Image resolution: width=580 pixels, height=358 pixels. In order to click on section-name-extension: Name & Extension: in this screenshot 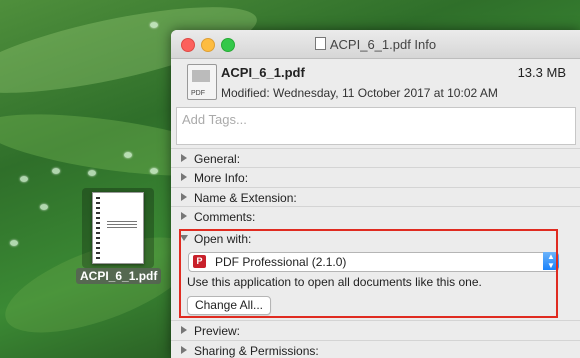, I will do `click(375, 197)`.